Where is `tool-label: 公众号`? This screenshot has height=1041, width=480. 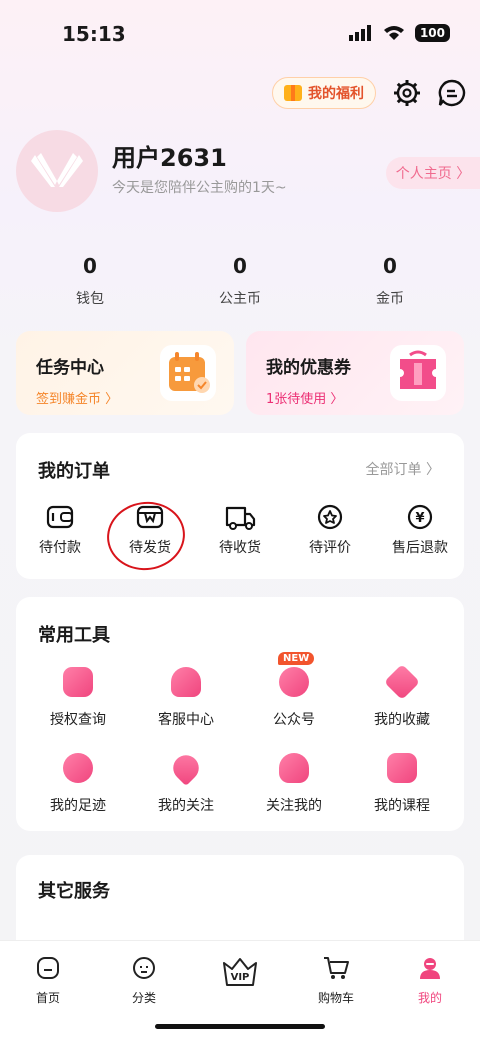
tool-label: 公众号 is located at coordinates (294, 720).